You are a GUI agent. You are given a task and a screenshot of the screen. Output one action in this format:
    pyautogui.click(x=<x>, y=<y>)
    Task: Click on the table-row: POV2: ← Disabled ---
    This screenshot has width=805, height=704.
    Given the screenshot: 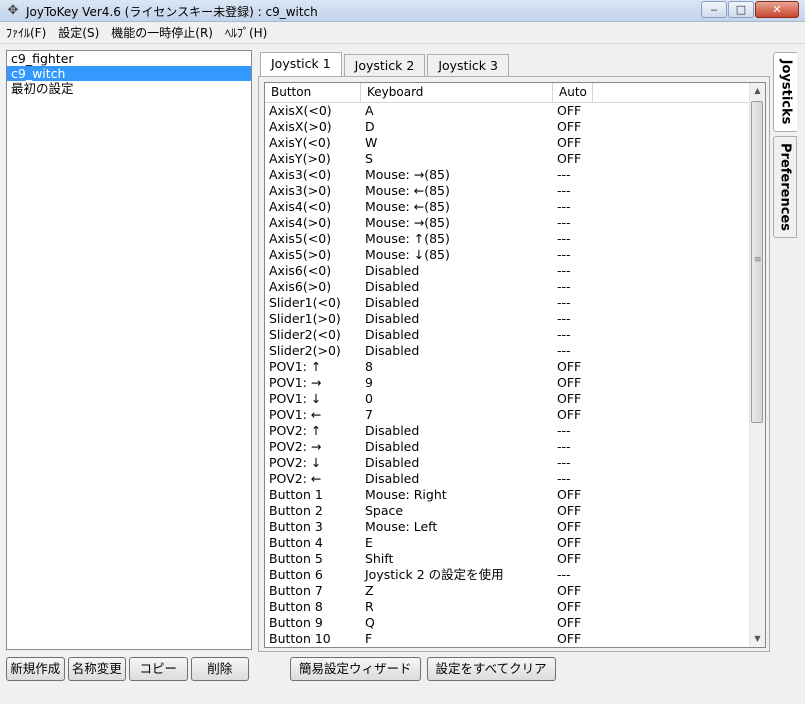 What is the action you would take?
    pyautogui.click(x=507, y=479)
    